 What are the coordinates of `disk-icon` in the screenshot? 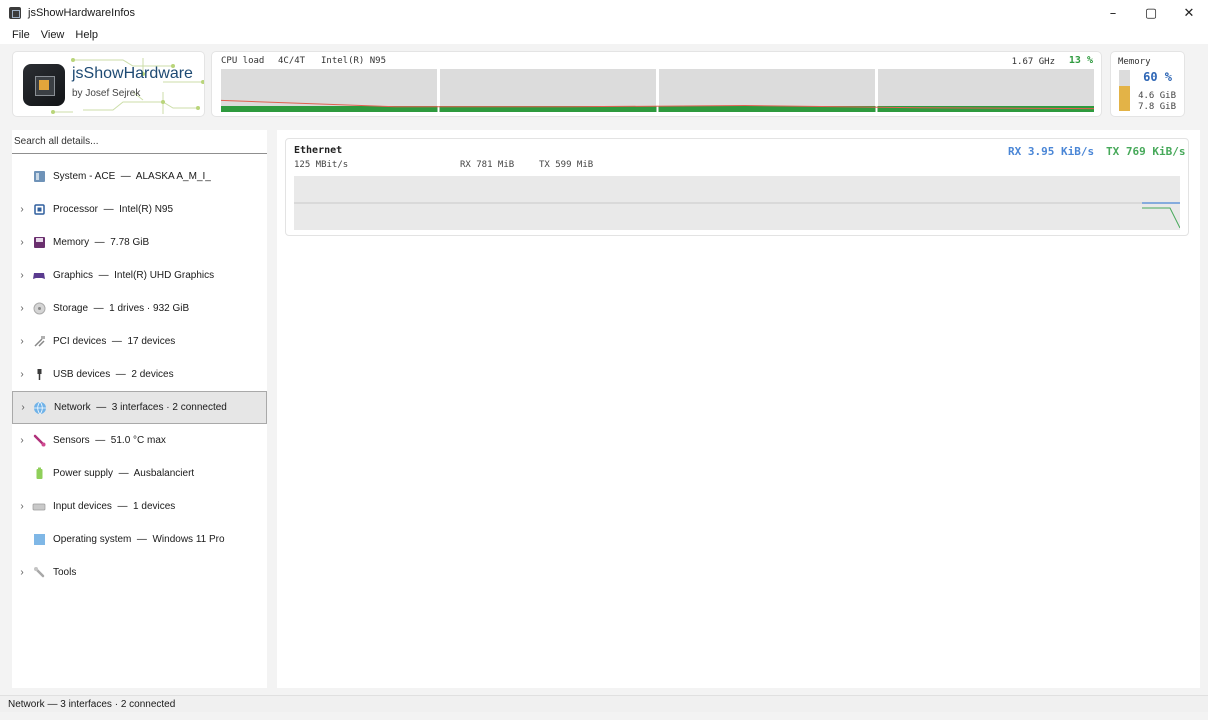 It's located at (39, 309).